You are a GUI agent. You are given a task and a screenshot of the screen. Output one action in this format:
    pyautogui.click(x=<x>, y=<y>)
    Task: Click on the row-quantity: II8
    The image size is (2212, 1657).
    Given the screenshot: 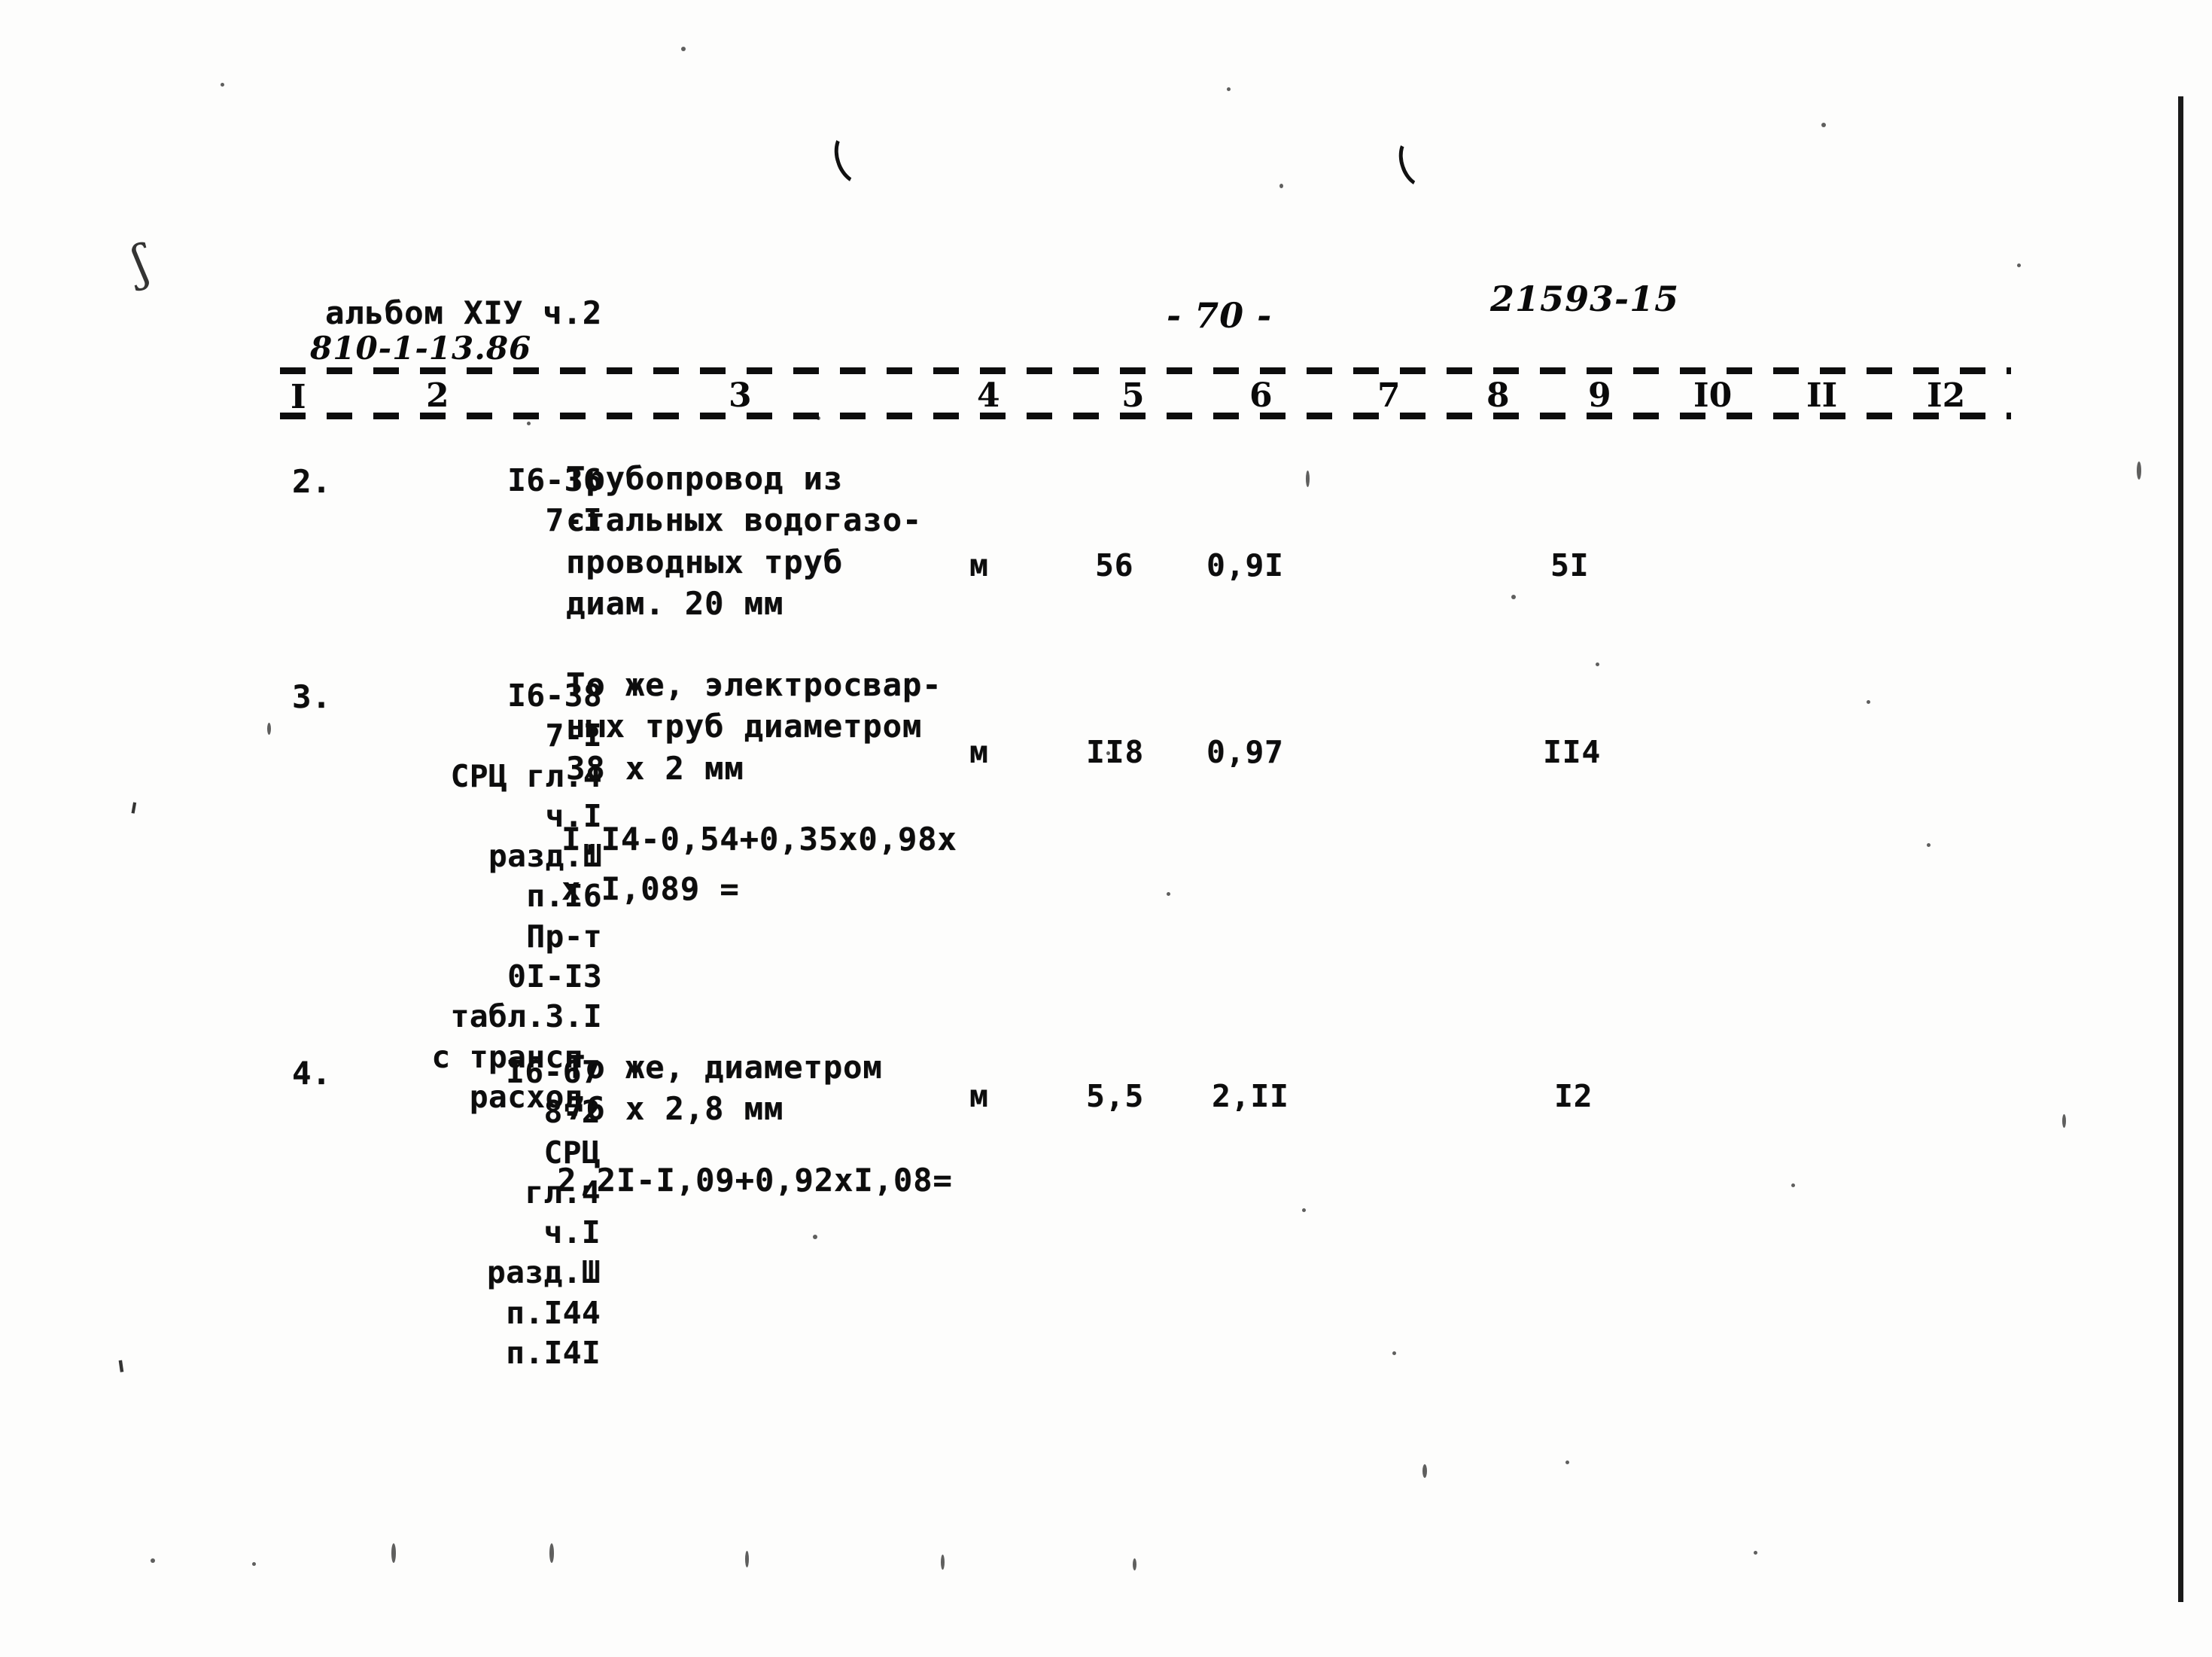 What is the action you would take?
    pyautogui.click(x=1115, y=752)
    